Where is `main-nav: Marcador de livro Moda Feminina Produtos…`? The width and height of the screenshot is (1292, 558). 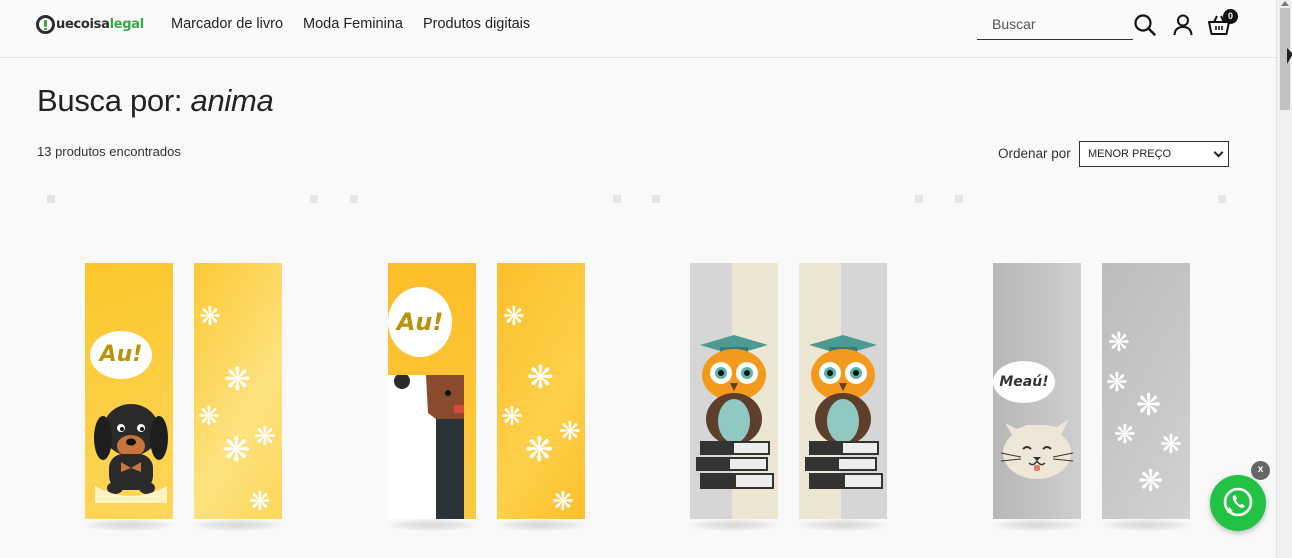 main-nav: Marcador de livro Moda Feminina Produtos… is located at coordinates (350, 24).